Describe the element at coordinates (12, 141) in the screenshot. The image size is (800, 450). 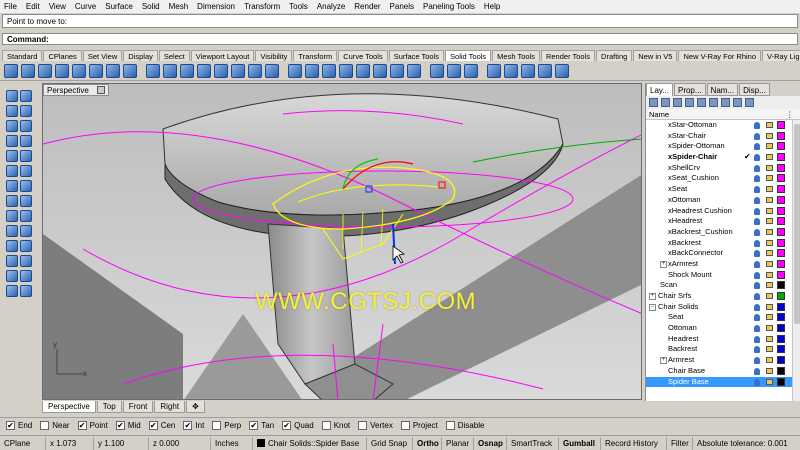
I see `rectangle-icon` at that location.